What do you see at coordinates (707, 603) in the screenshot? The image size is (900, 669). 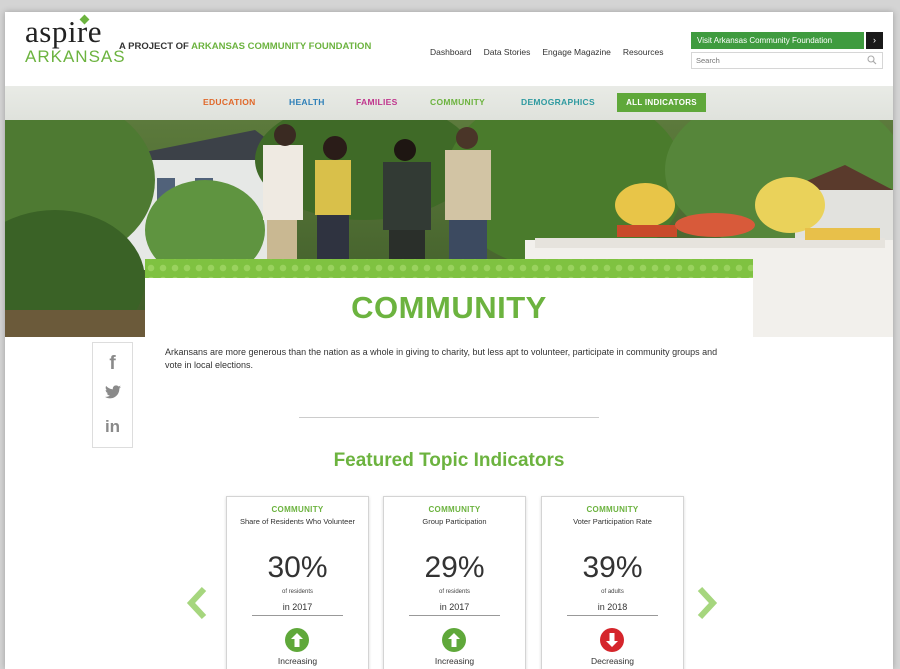 I see `carousel-next-chevron-icon` at bounding box center [707, 603].